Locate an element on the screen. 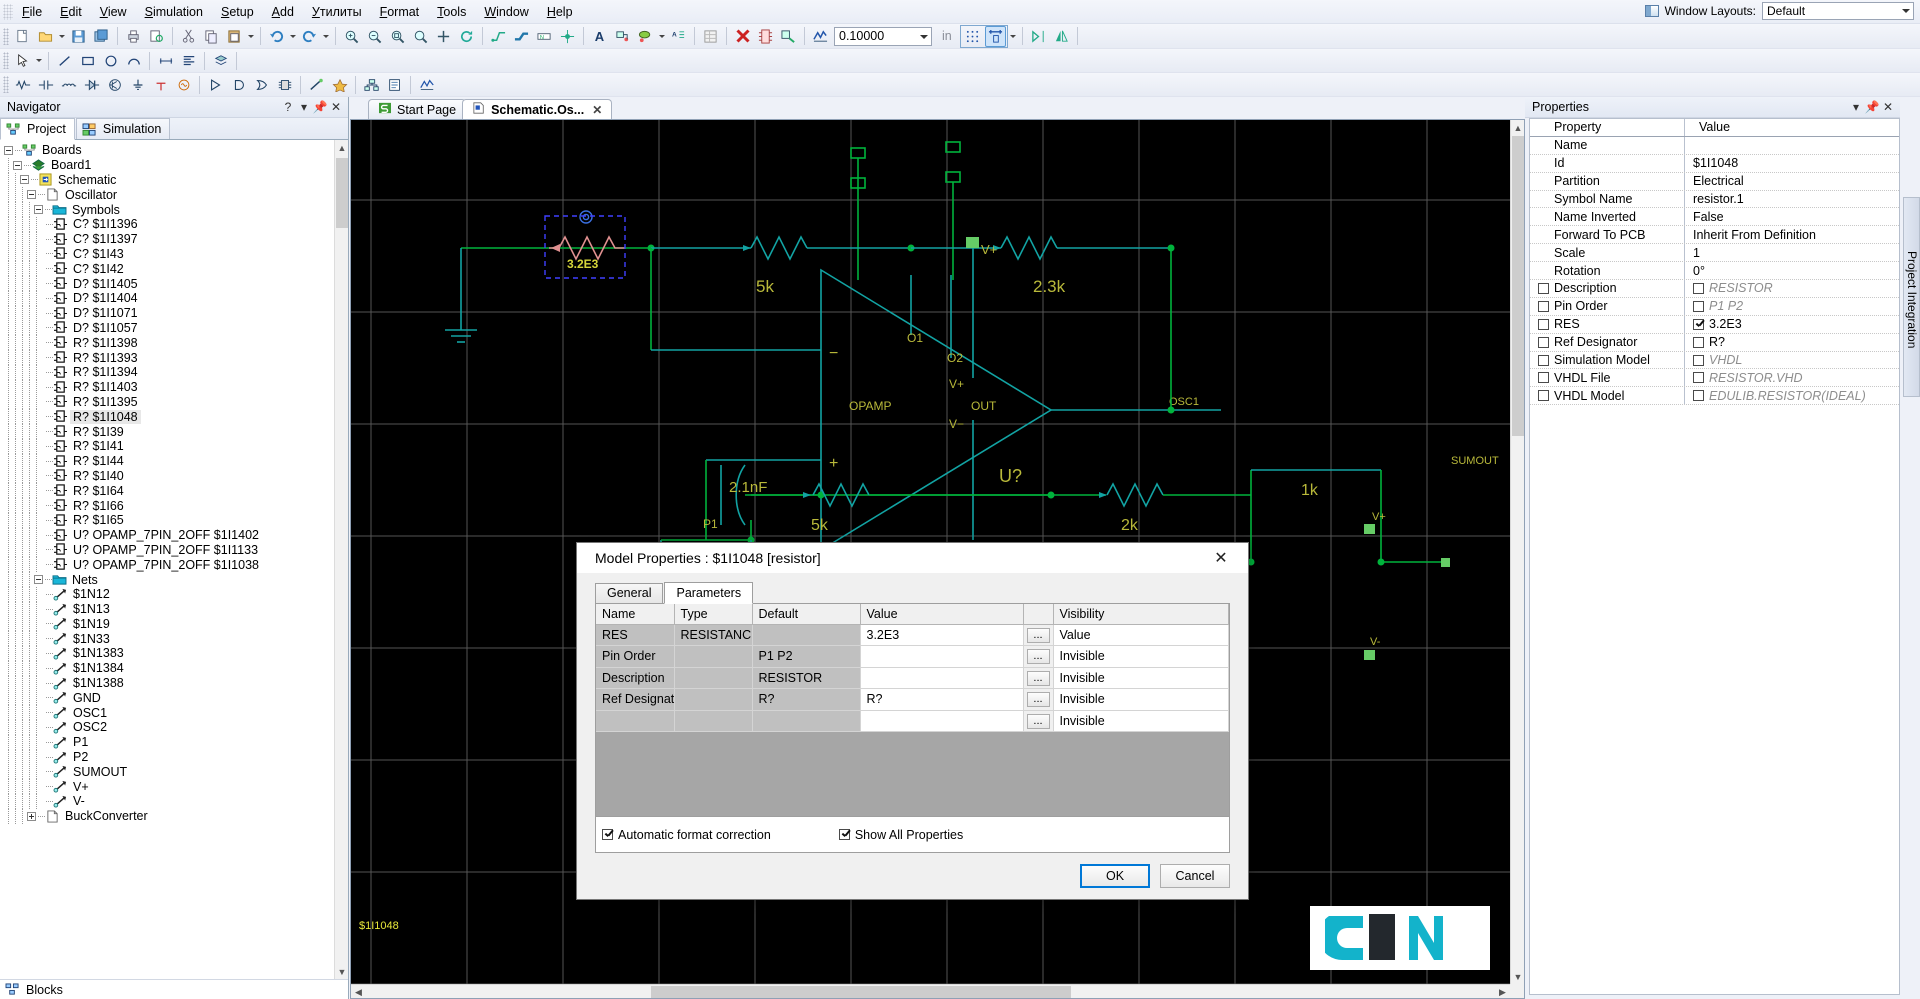 Image resolution: width=1920 pixels, height=999 pixels. parameters-column-header: Type is located at coordinates (713, 614).